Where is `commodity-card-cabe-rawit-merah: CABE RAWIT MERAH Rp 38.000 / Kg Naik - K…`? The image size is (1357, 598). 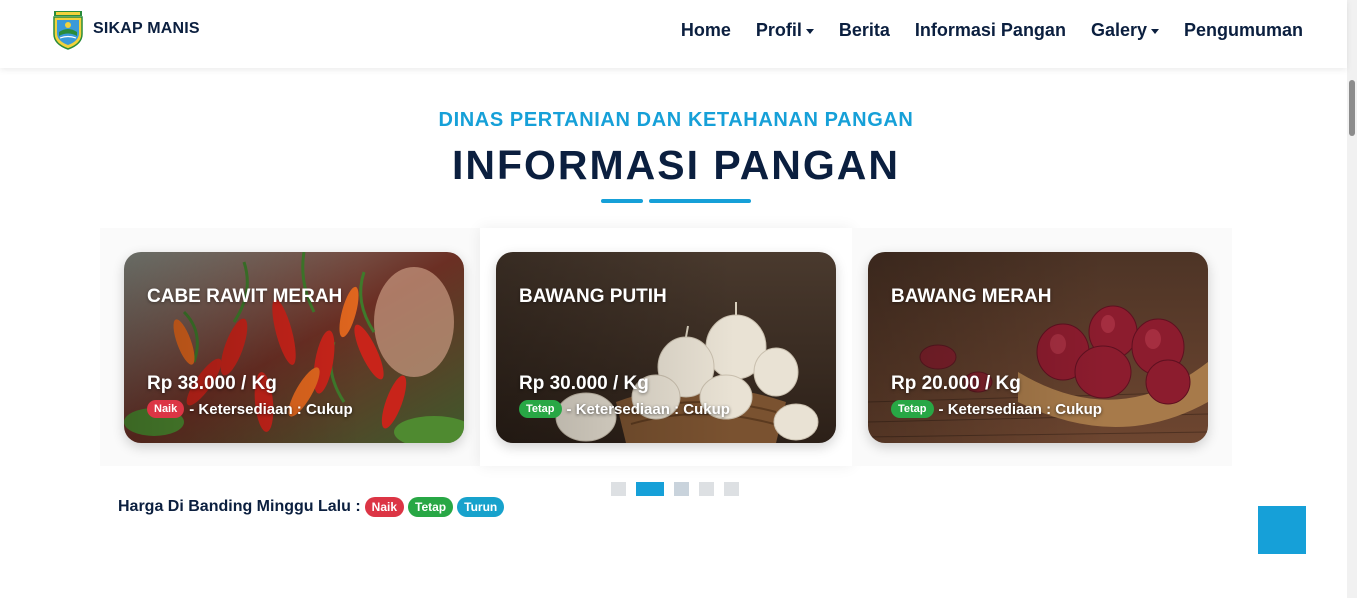
commodity-card-cabe-rawit-merah: CABE RAWIT MERAH Rp 38.000 / Kg Naik - K… is located at coordinates (294, 347).